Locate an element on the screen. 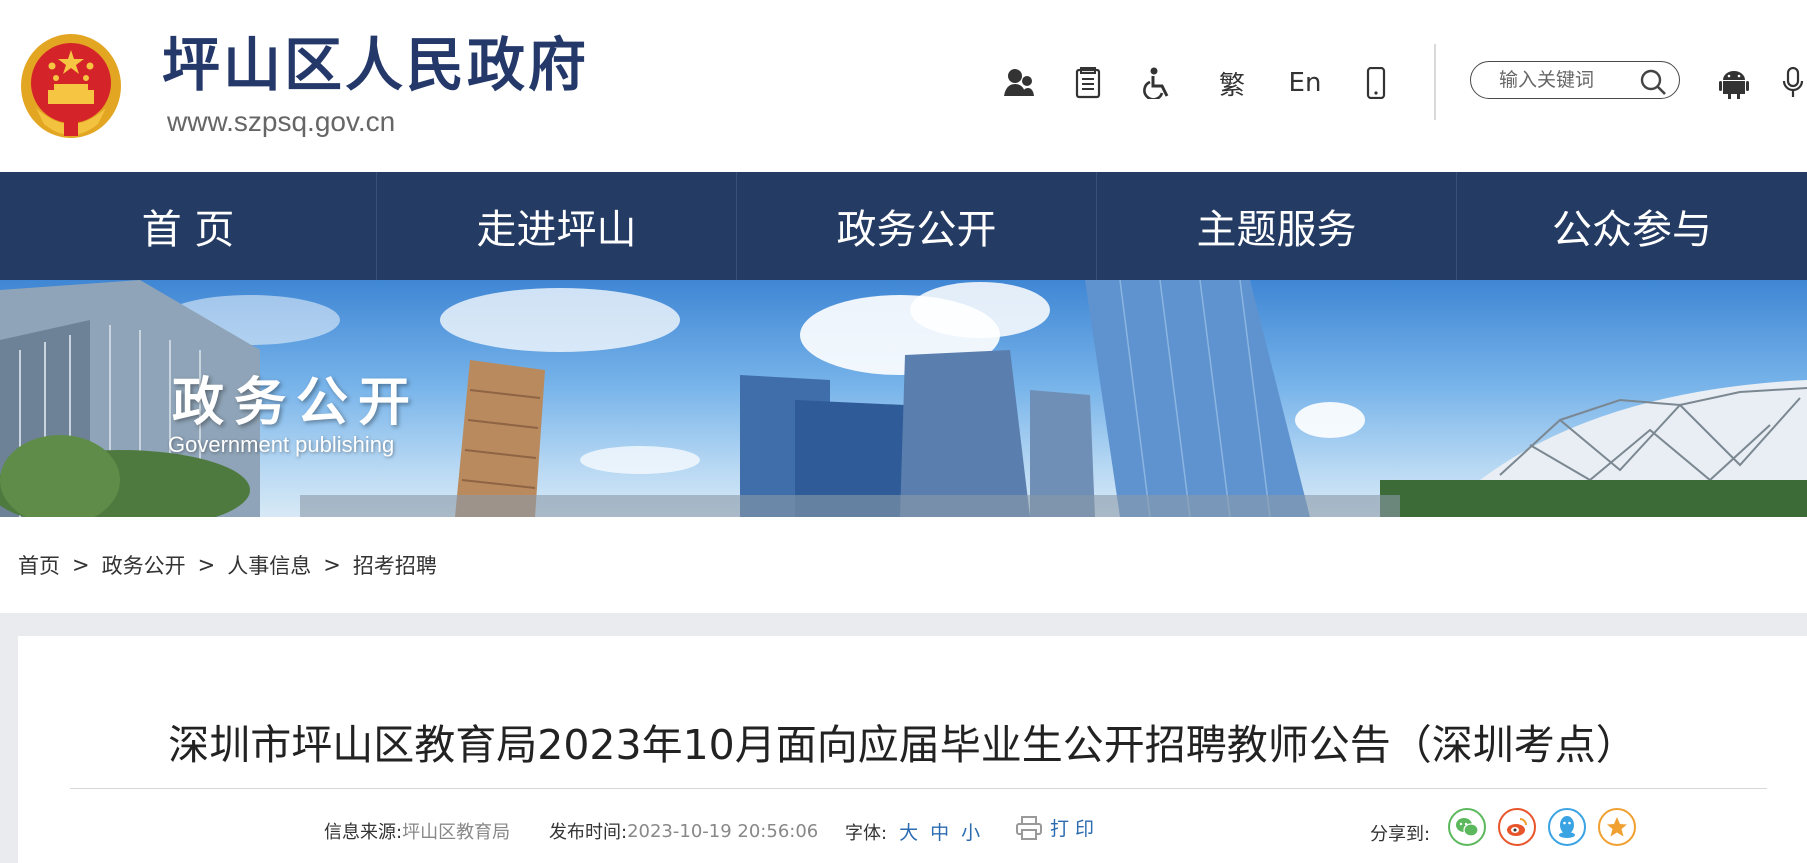  print-label: 打 印 is located at coordinates (1072, 829).